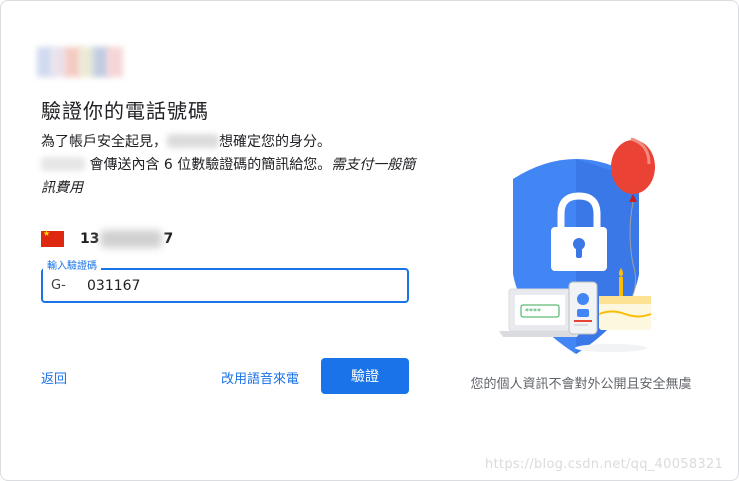  Describe the element at coordinates (125, 111) in the screenshot. I see `page-title: 驗證你的電話號碼` at that location.